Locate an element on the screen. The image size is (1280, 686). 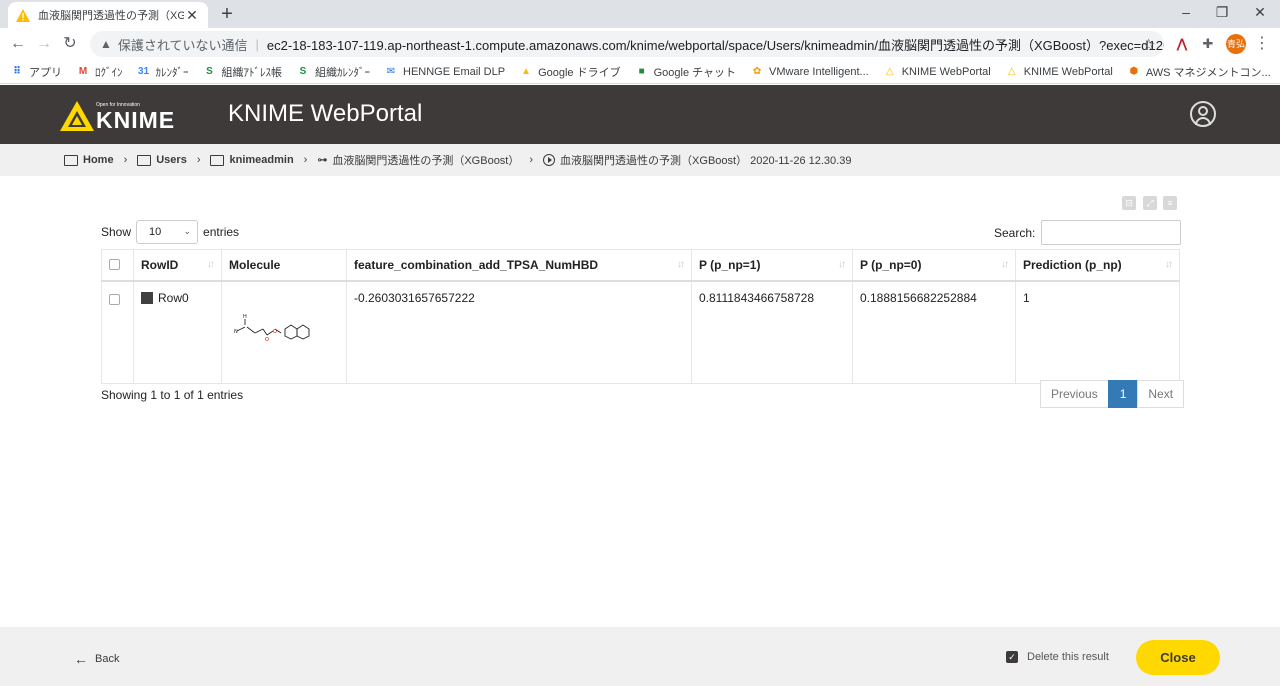
close-window-icon: ✕ is located at coordinates (1260, 12).